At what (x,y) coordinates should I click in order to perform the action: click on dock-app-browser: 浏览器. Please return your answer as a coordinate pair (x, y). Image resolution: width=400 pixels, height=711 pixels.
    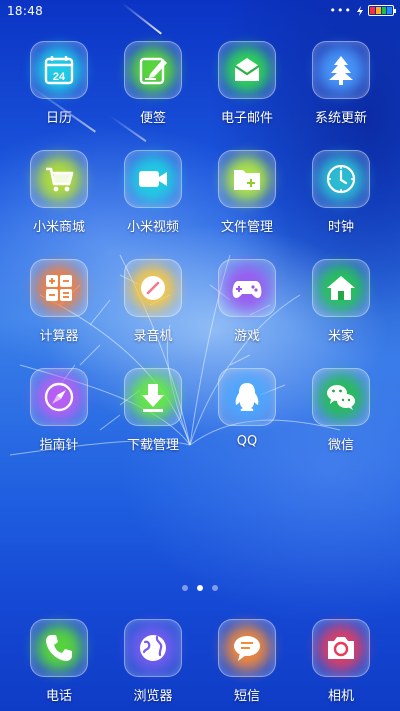
    Looking at the image, I should click on (153, 661).